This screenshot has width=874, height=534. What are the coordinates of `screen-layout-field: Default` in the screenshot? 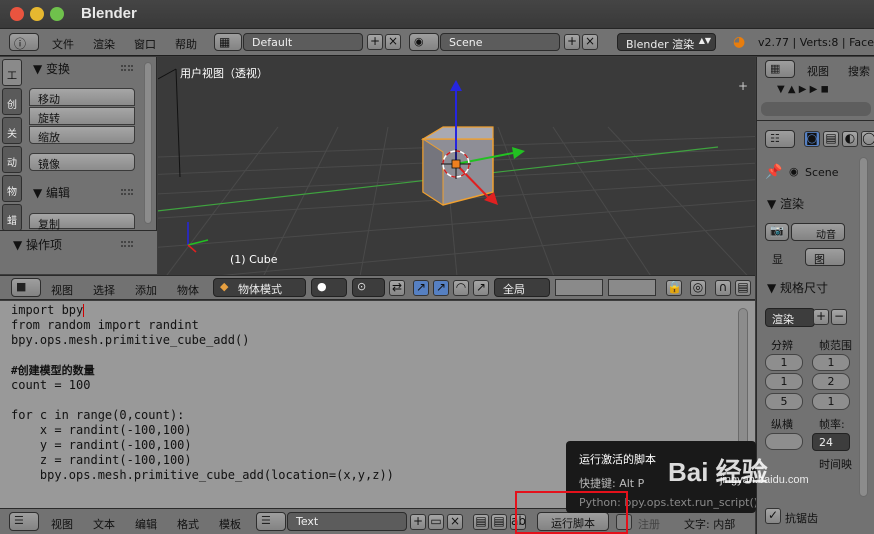 It's located at (303, 42).